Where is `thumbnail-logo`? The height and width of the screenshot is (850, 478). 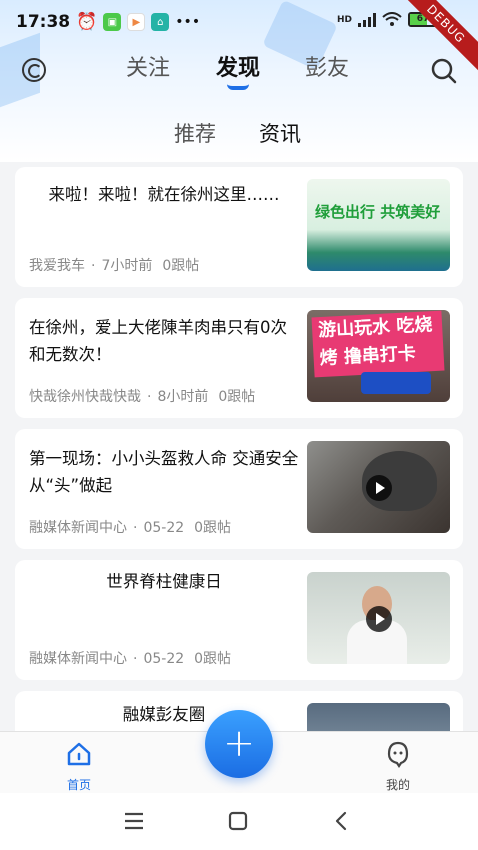 thumbnail-logo is located at coordinates (396, 383).